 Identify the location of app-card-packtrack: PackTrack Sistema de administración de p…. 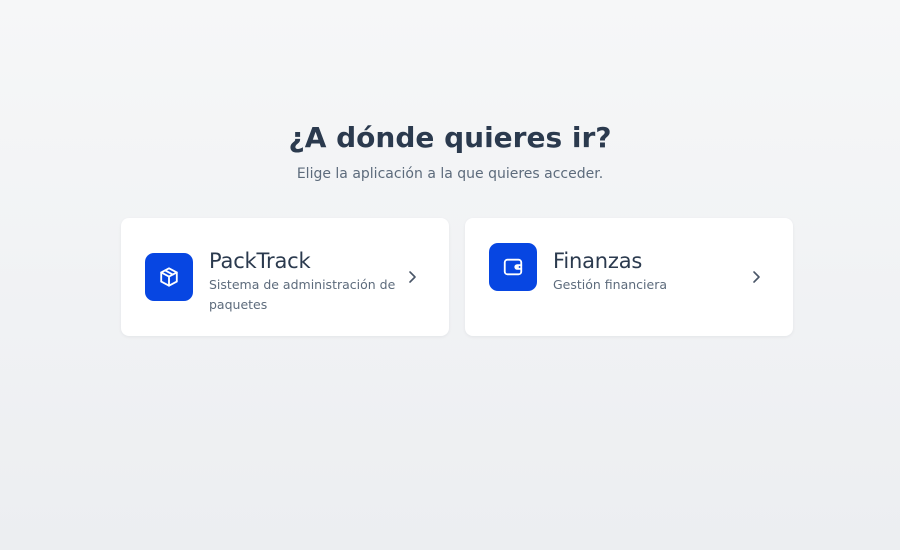
(285, 277).